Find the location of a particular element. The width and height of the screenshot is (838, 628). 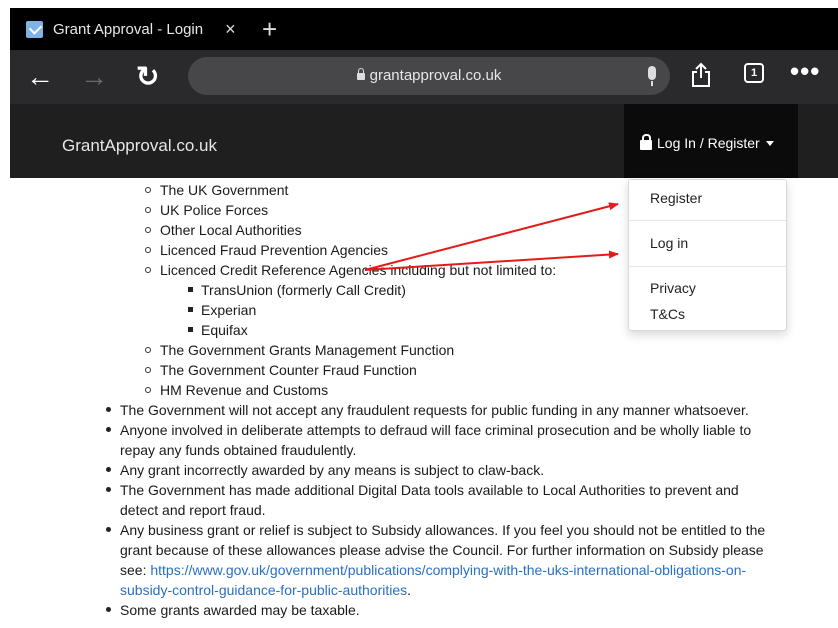

login-register-toggle: Log In / Register is located at coordinates (711, 141).